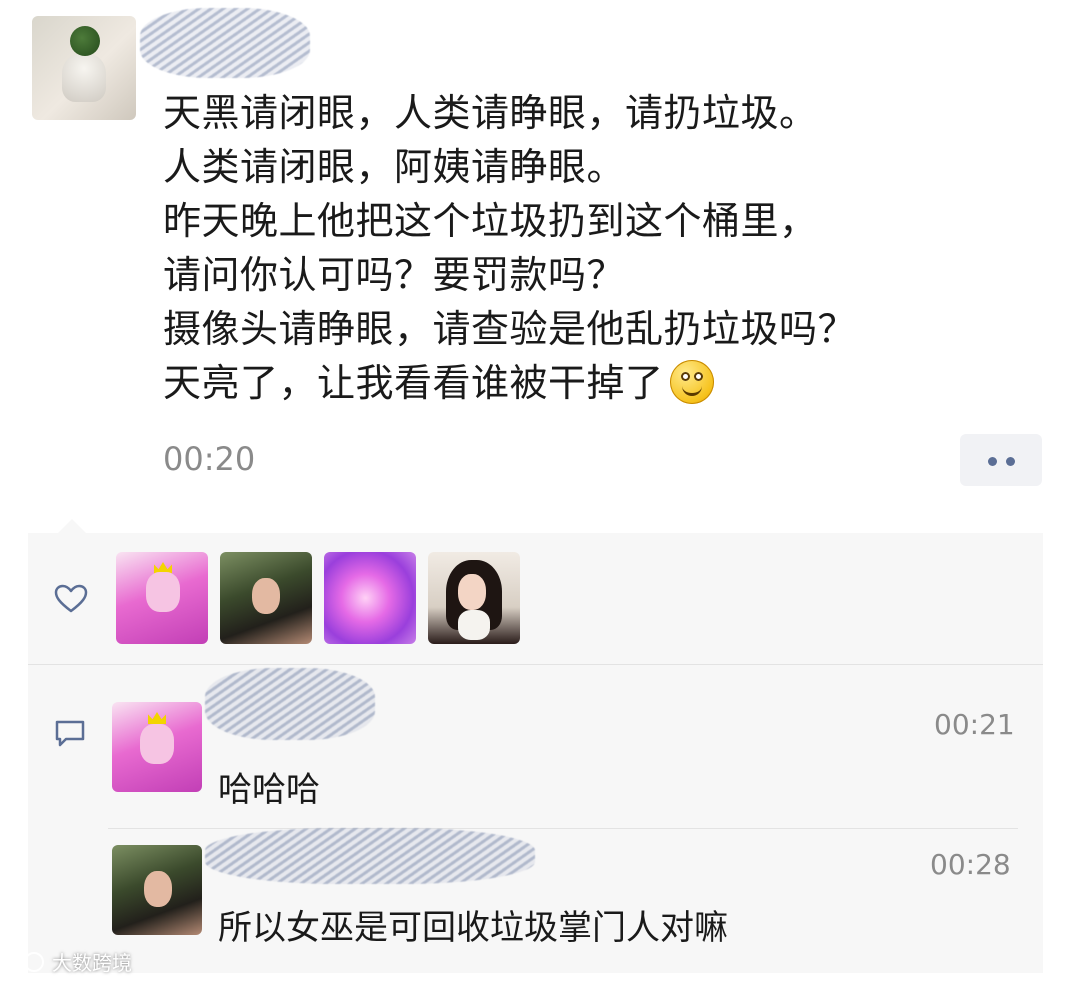 The image size is (1080, 981). I want to click on watermark-text: 大数跨境, so click(92, 962).